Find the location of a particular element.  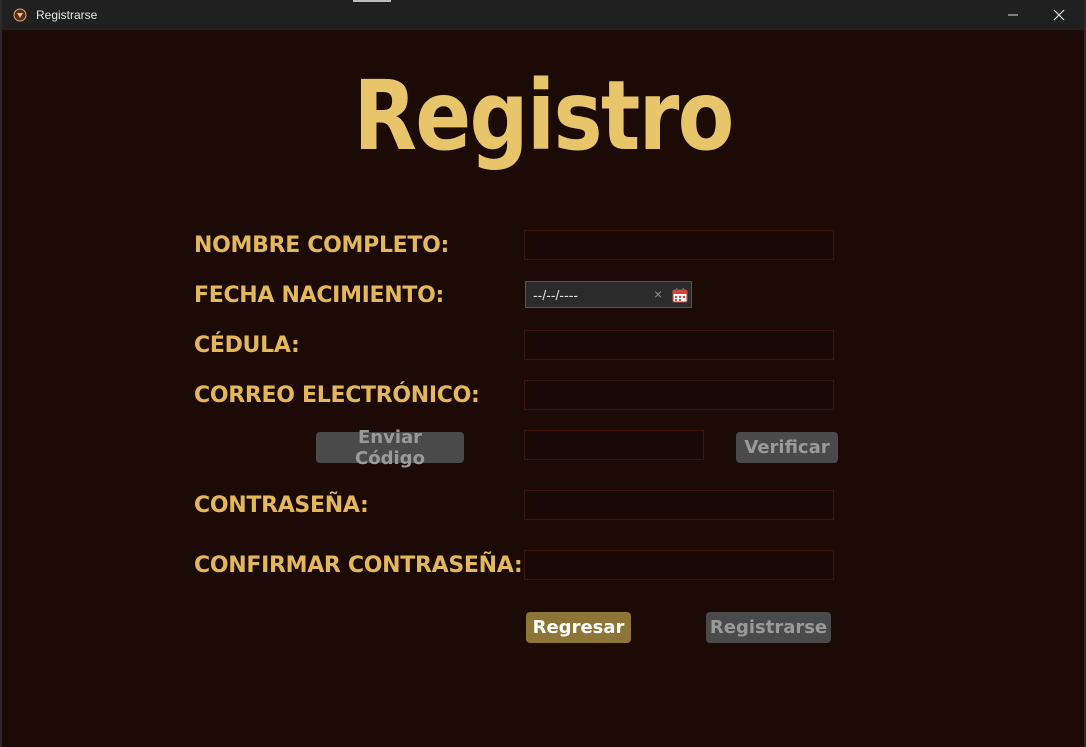

clear-date-icon: × is located at coordinates (658, 294).